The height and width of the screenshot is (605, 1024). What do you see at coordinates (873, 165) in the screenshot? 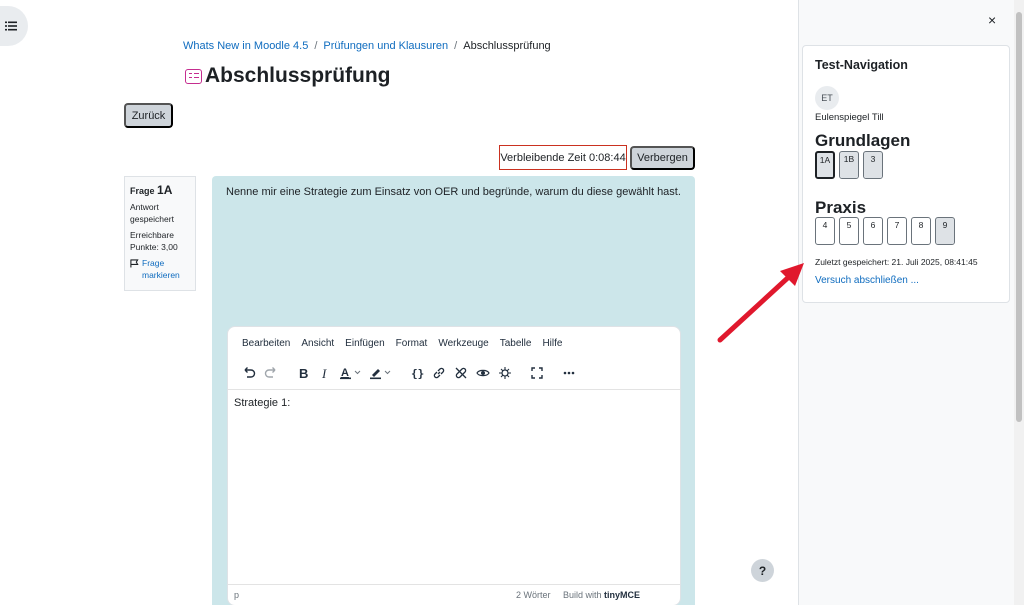
I see `question-button-3: 3` at bounding box center [873, 165].